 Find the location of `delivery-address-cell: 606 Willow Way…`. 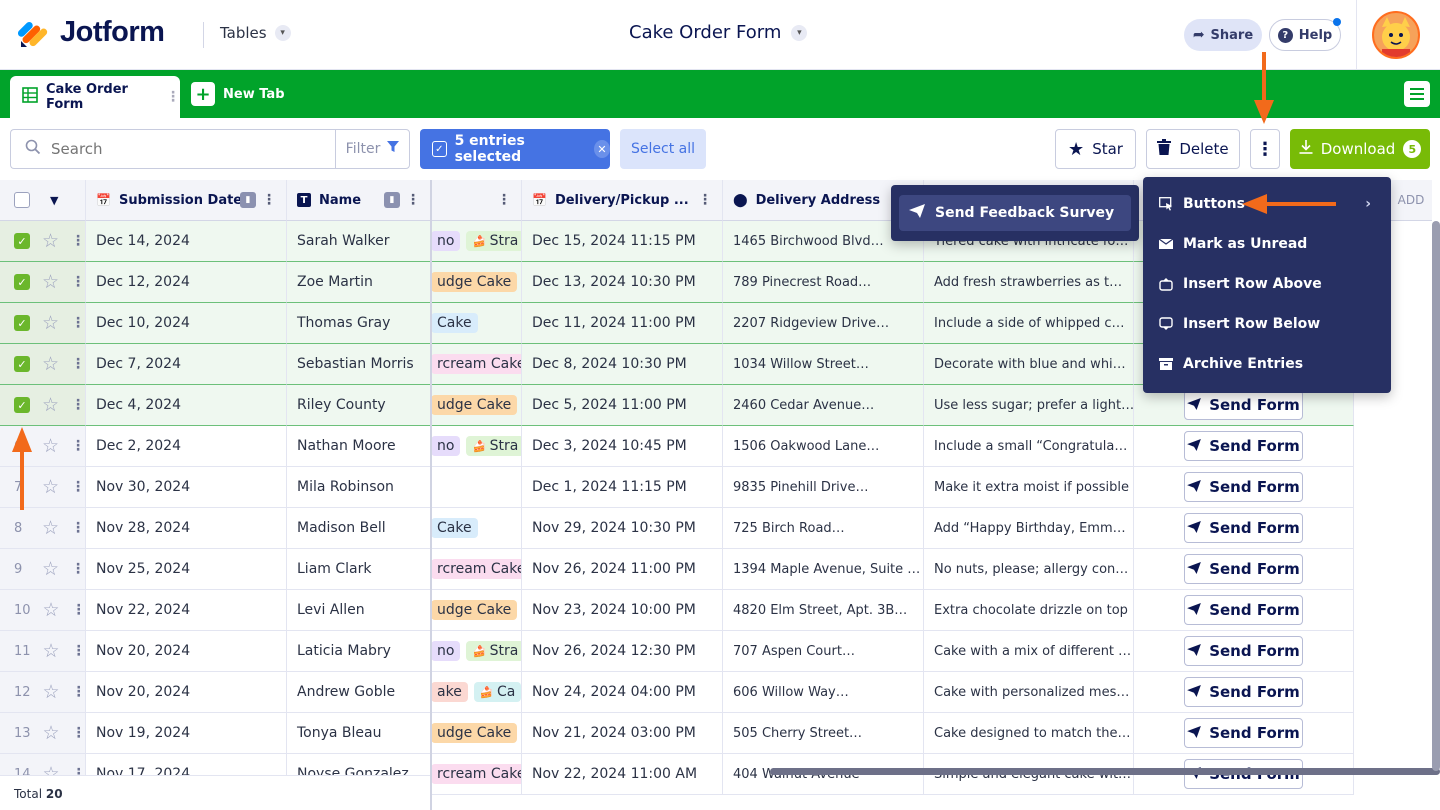

delivery-address-cell: 606 Willow Way… is located at coordinates (823, 692).